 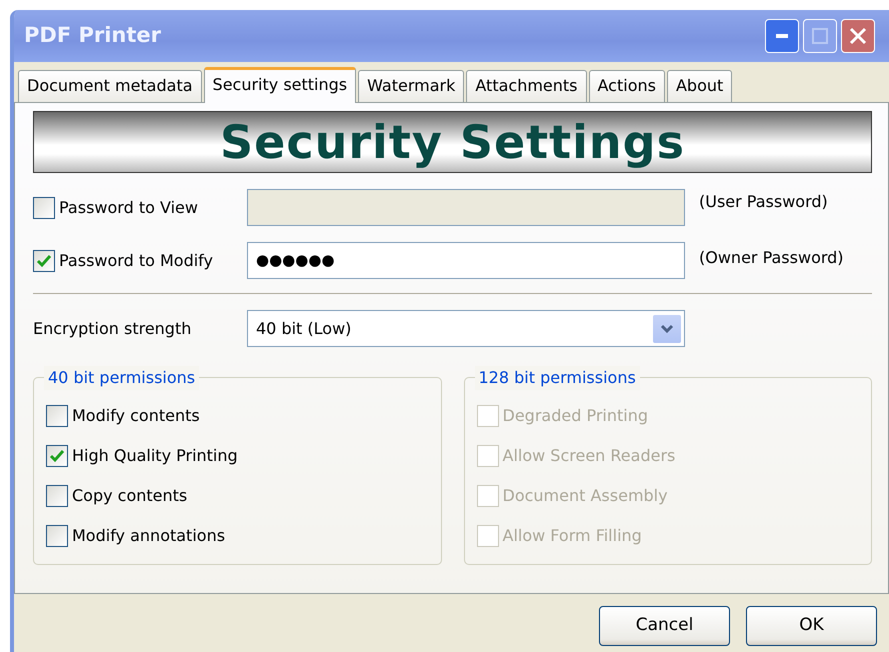 What do you see at coordinates (136, 261) in the screenshot?
I see `checkbox-label: Password to Modify` at bounding box center [136, 261].